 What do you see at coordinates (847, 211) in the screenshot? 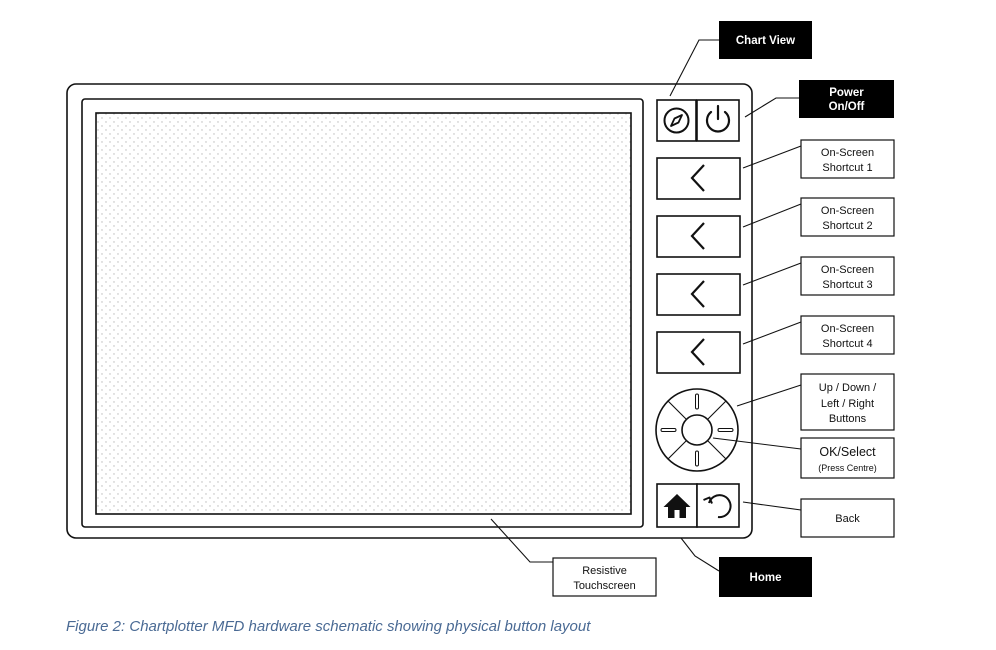
I see `callout-shortcut-2-line1: On-Screen` at bounding box center [847, 211].